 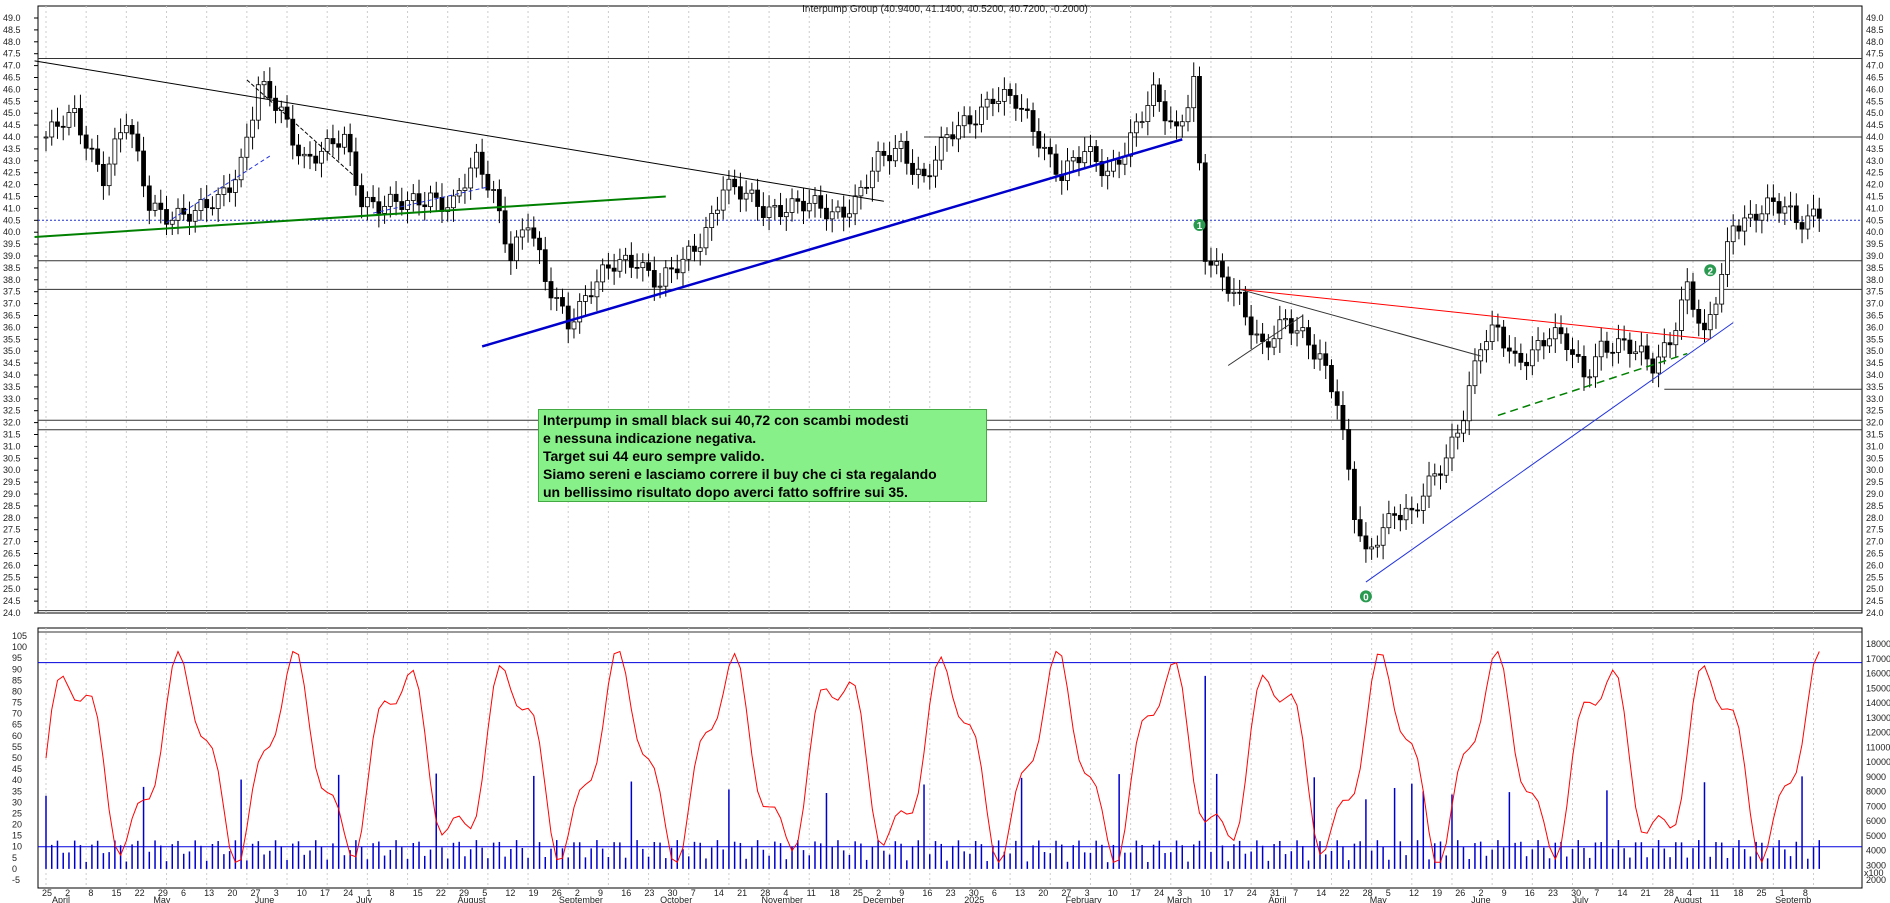 I want to click on x-tick-month: October, so click(x=676, y=899).